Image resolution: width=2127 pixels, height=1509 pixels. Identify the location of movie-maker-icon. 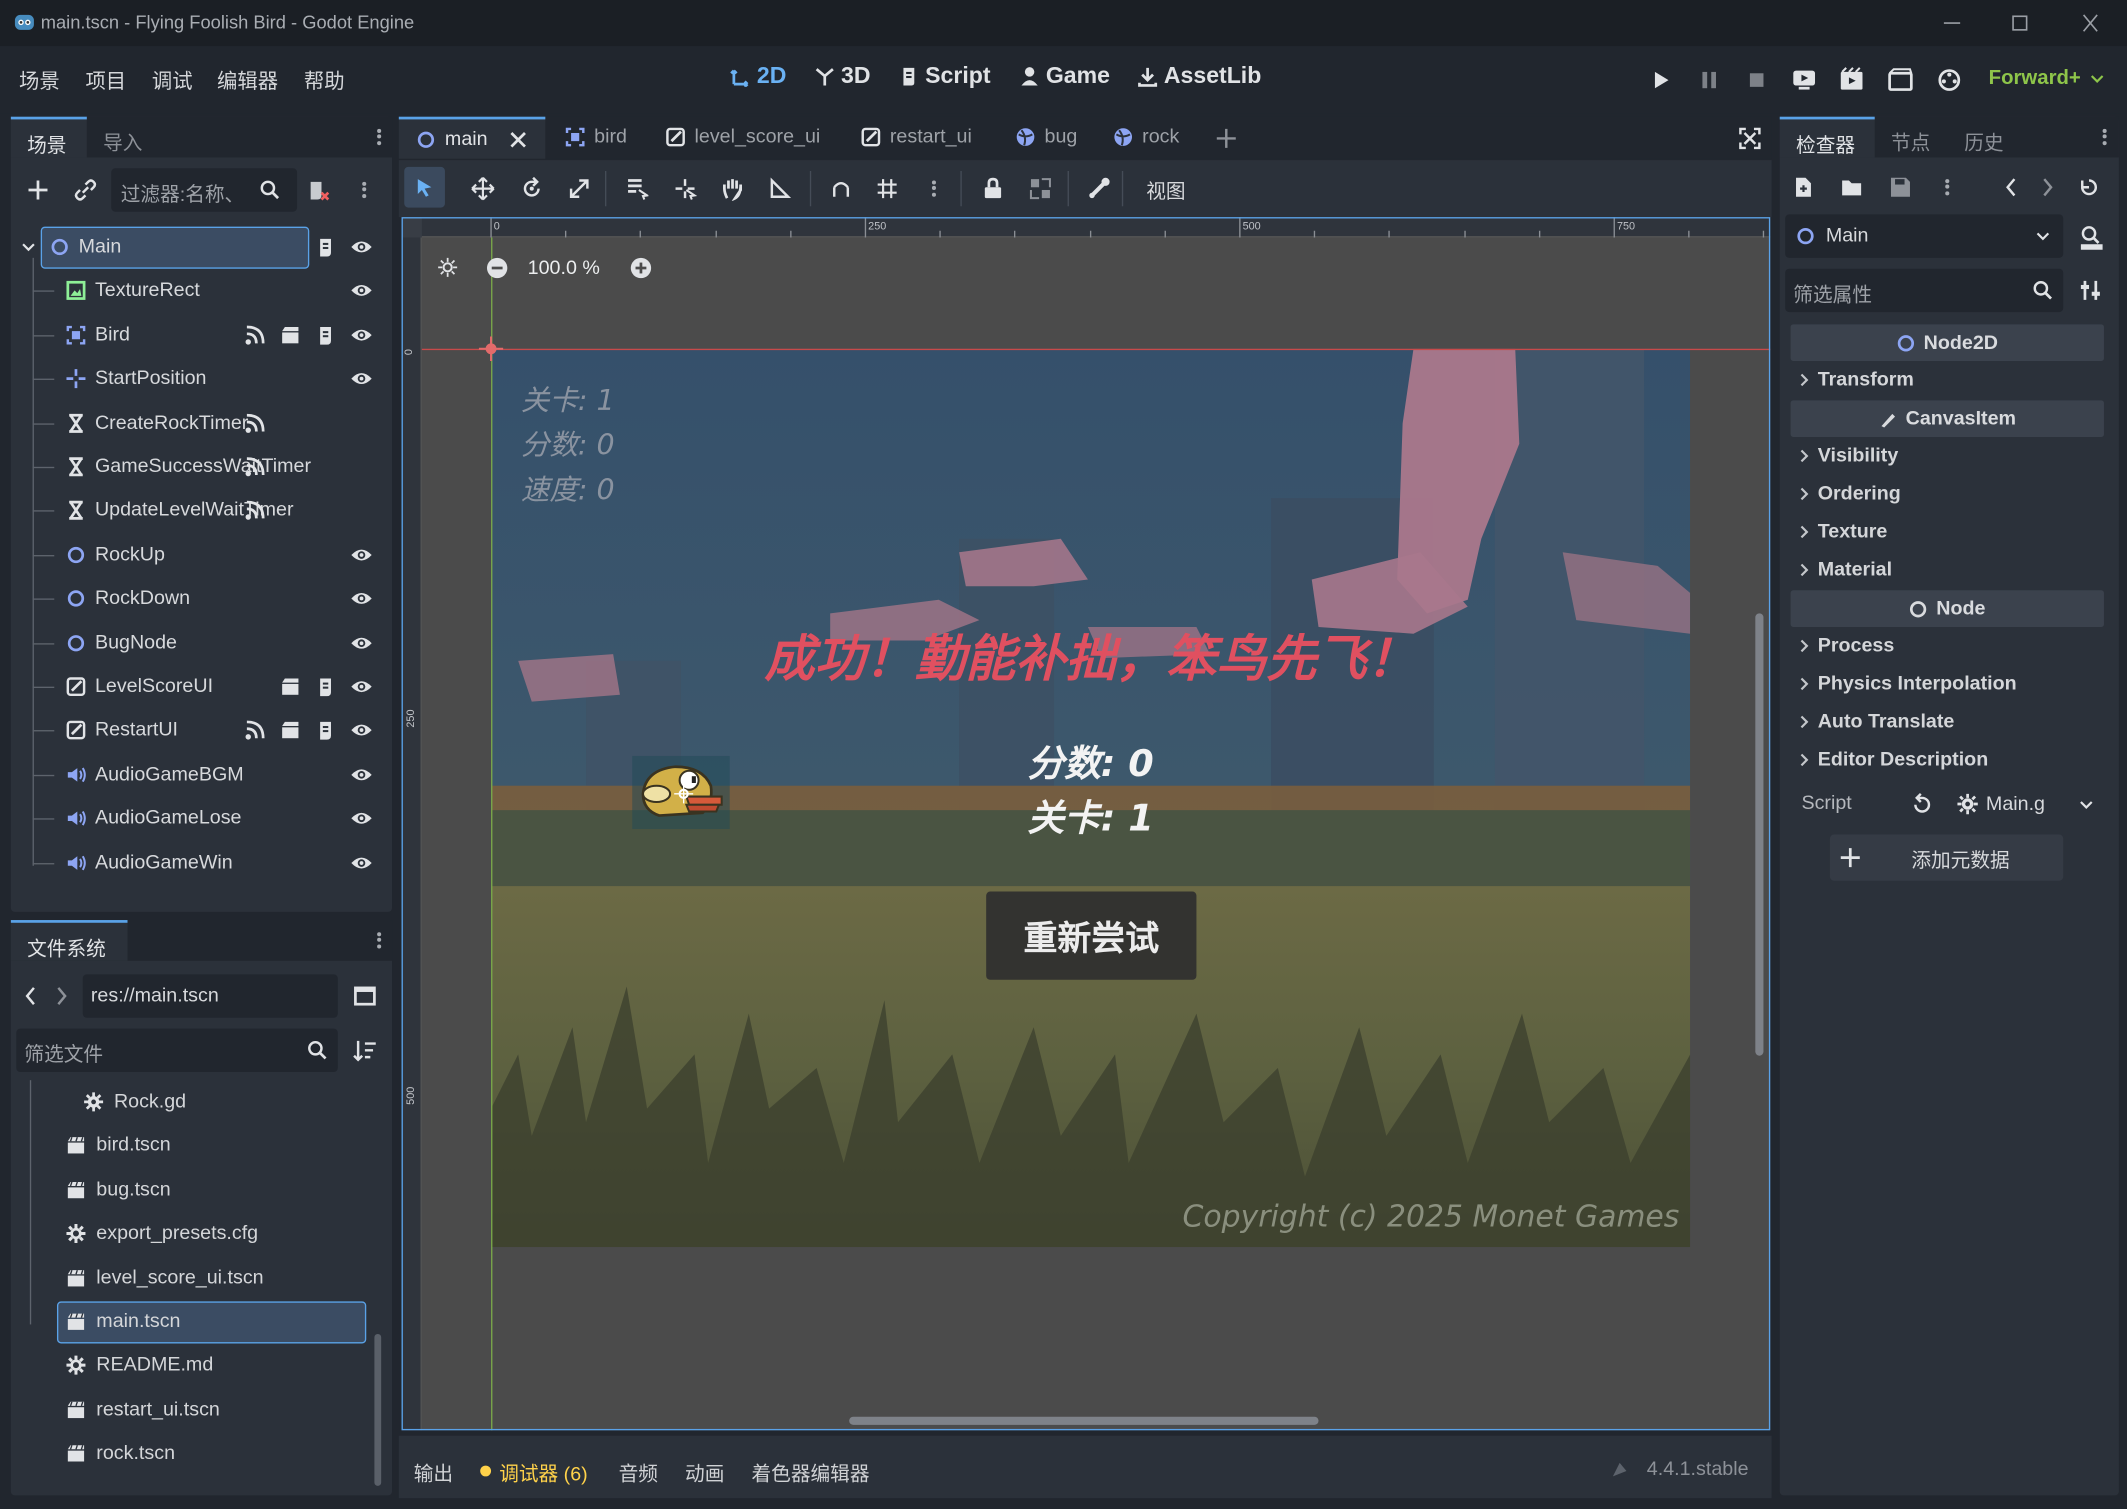
(1949, 79).